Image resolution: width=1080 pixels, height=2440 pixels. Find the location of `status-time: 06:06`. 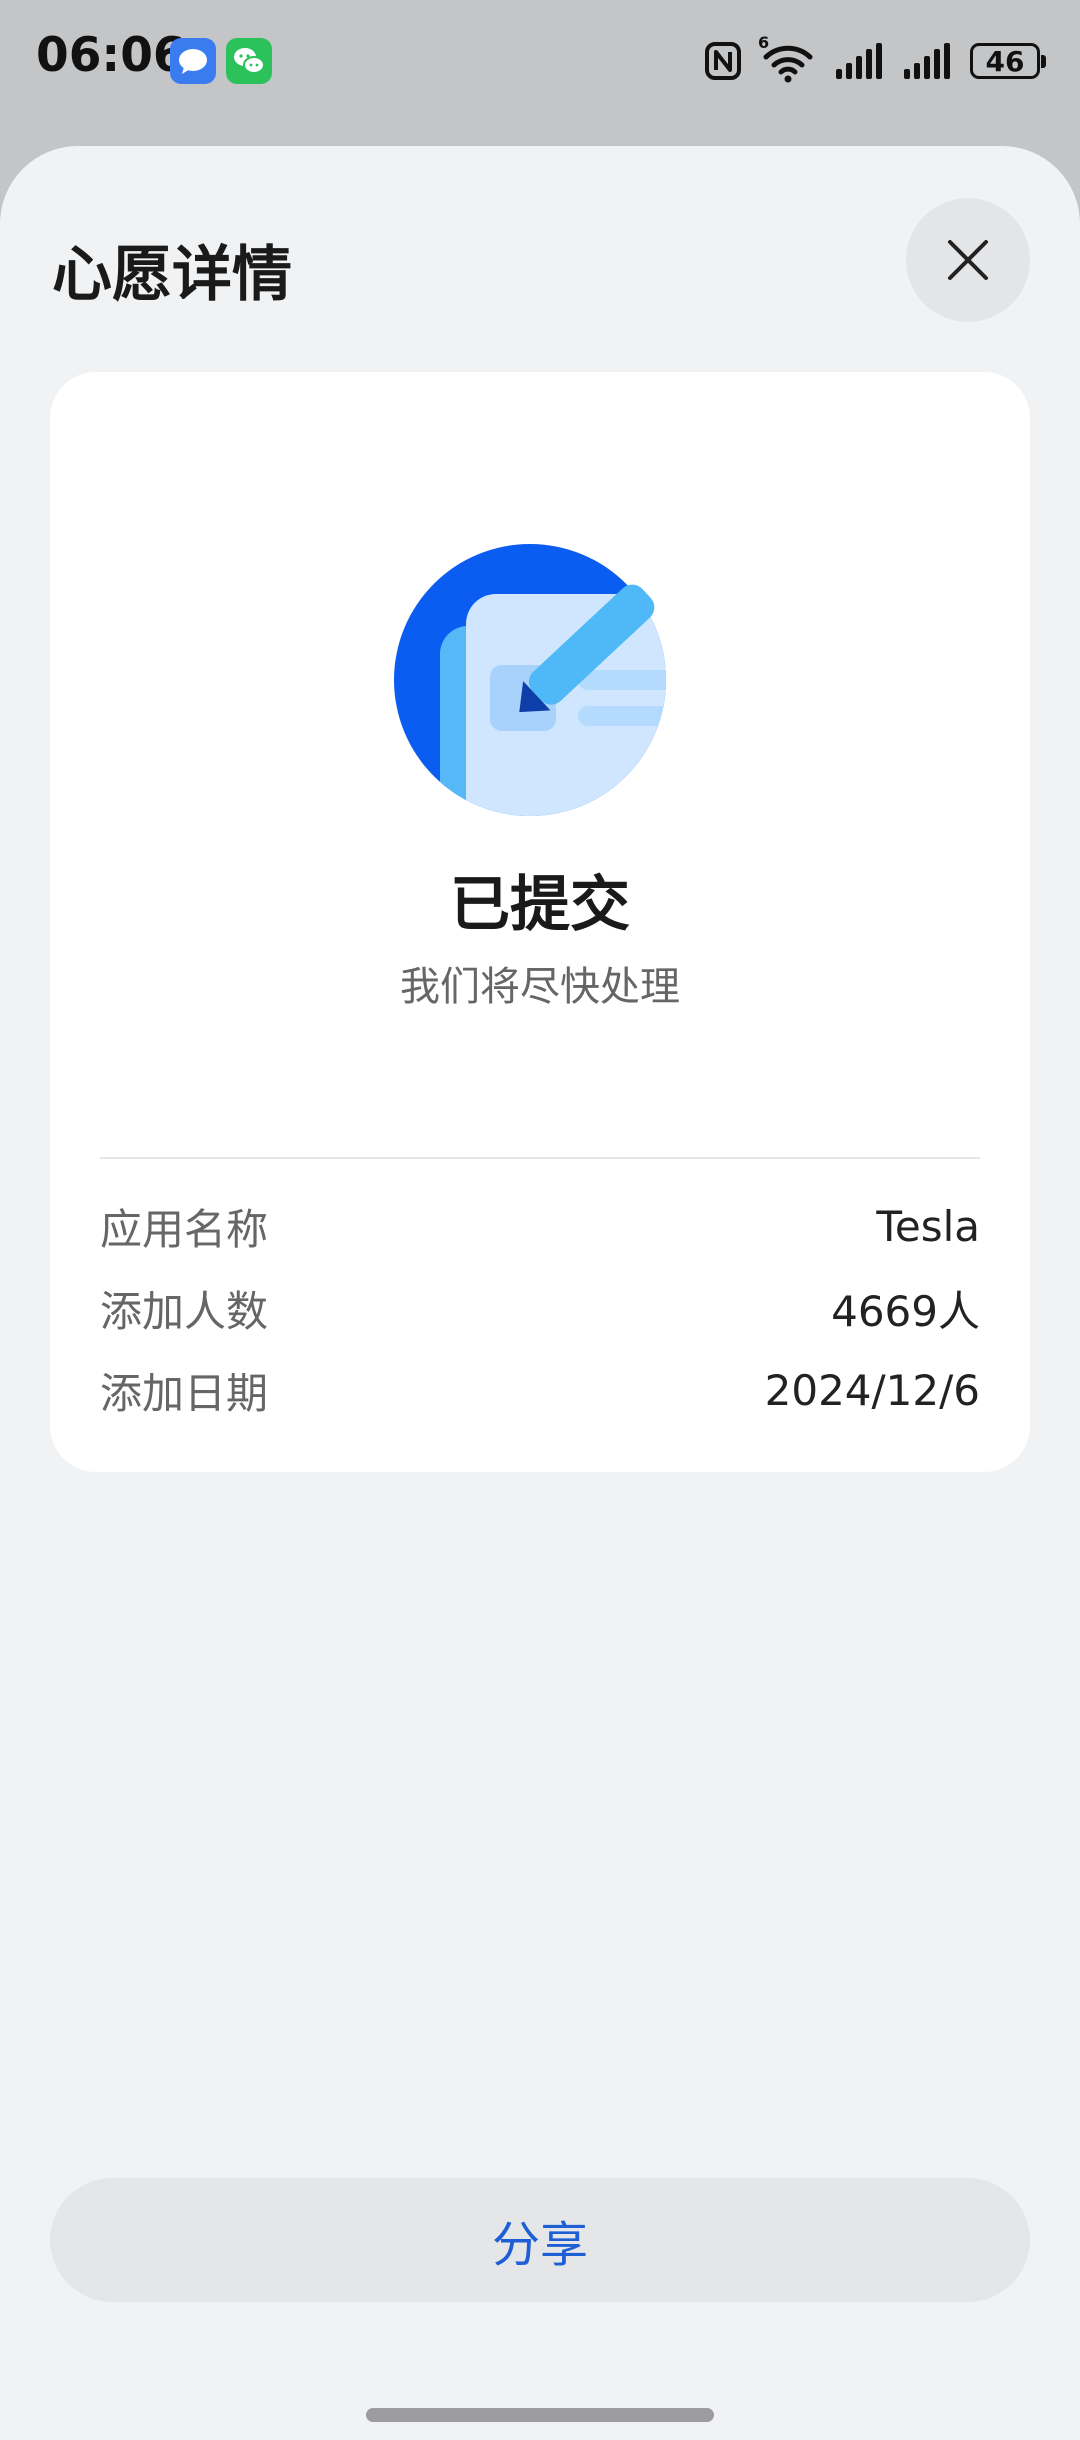

status-time: 06:06 is located at coordinates (111, 55).